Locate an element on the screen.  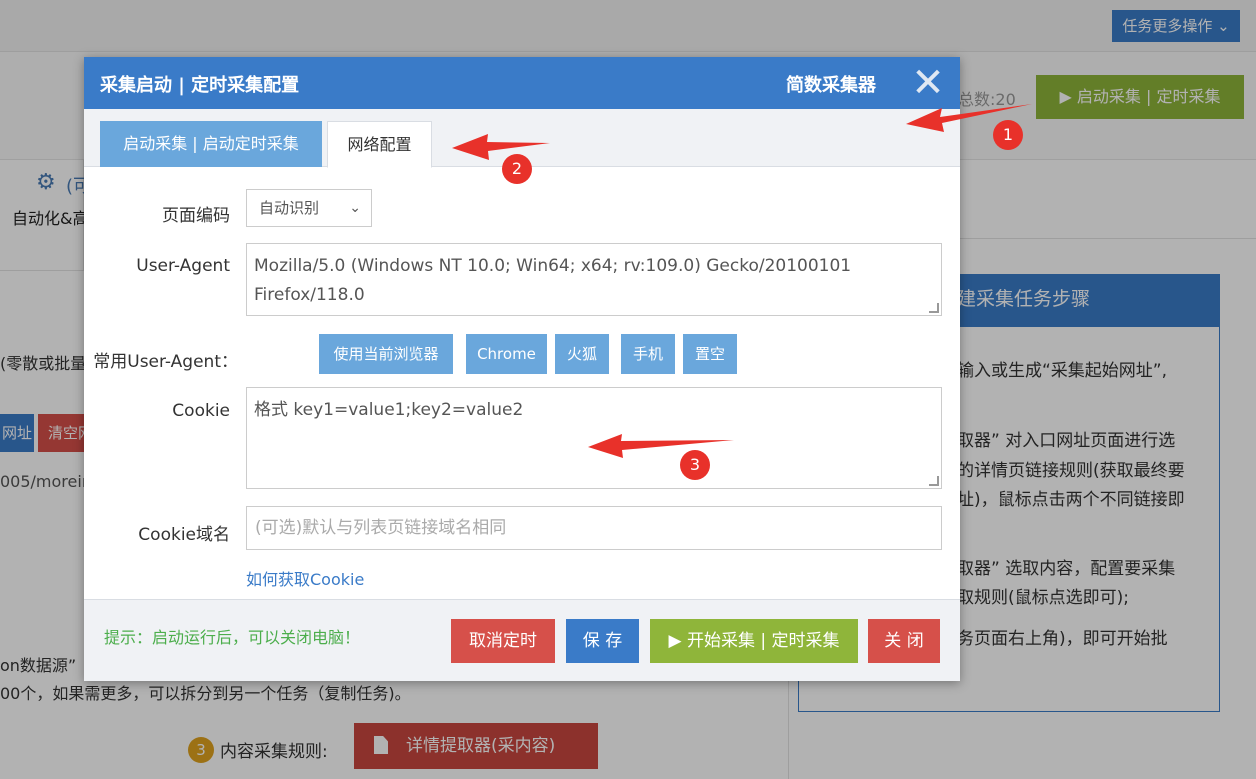
cookie-textarea: 格式 key1=value1;key2=value2 is located at coordinates (594, 438).